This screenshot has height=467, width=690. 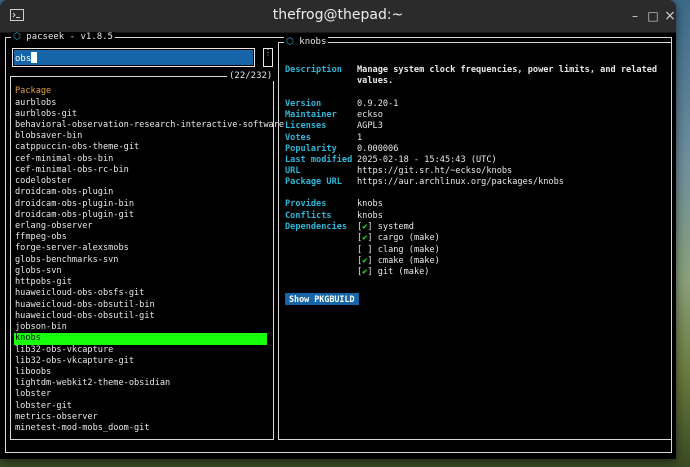 I want to click on list-item: globs-svn, so click(x=38, y=271).